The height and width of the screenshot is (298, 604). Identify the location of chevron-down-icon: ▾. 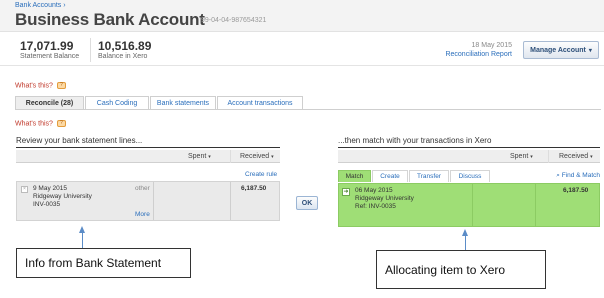
(590, 50).